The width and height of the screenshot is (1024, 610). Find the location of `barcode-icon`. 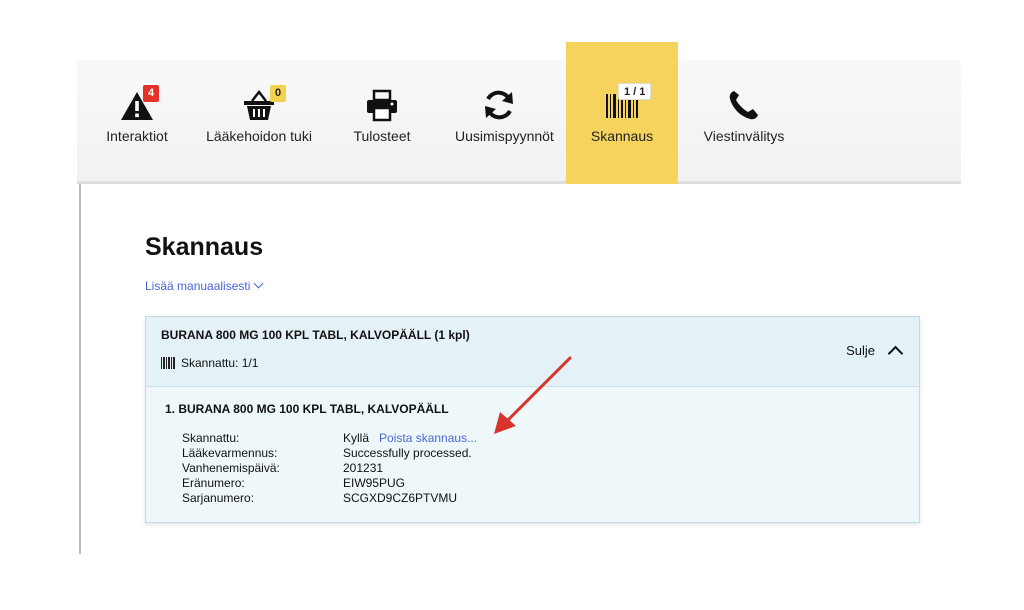

barcode-icon is located at coordinates (168, 363).